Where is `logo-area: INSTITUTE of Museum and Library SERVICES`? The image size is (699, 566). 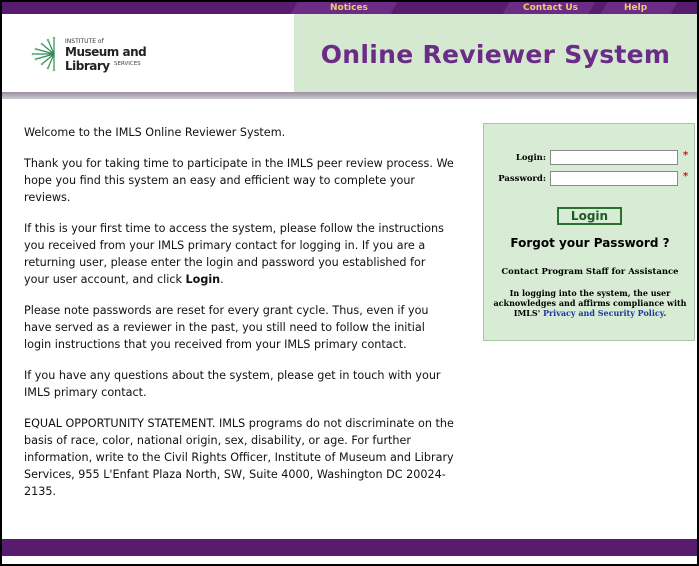
logo-area: INSTITUTE of Museum and Library SERVICES is located at coordinates (148, 53).